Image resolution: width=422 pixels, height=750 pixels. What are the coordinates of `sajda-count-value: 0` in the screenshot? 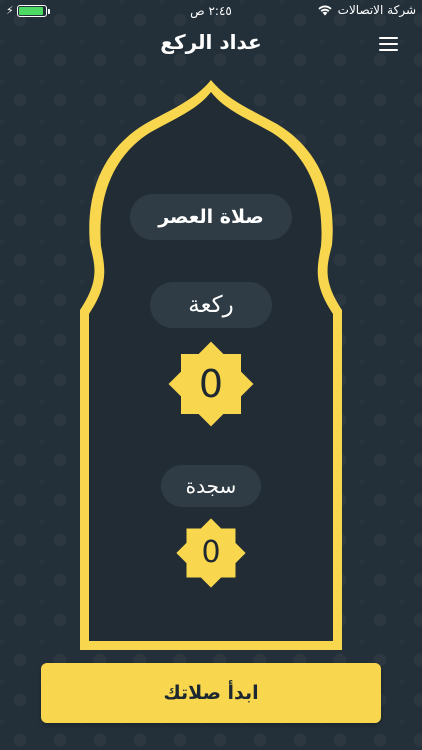 It's located at (211, 552).